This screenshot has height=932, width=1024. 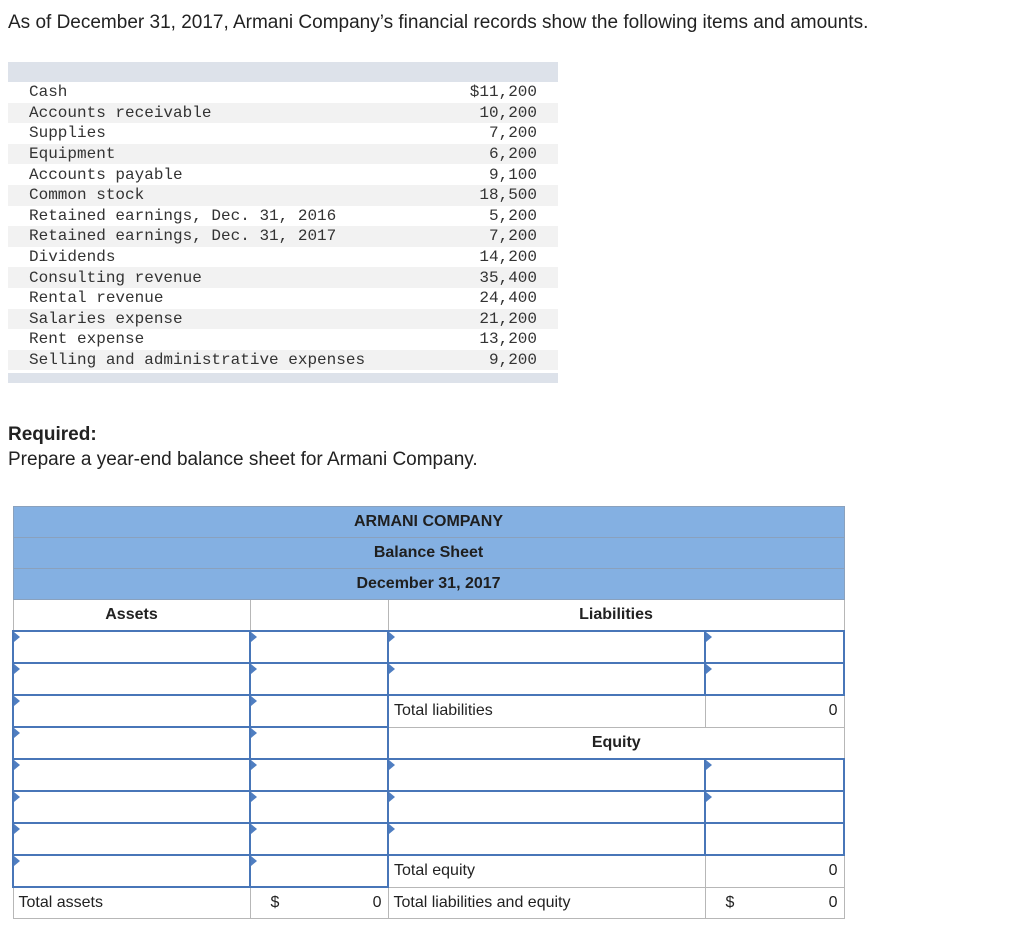 I want to click on total-equity-label: Total equity, so click(x=546, y=871).